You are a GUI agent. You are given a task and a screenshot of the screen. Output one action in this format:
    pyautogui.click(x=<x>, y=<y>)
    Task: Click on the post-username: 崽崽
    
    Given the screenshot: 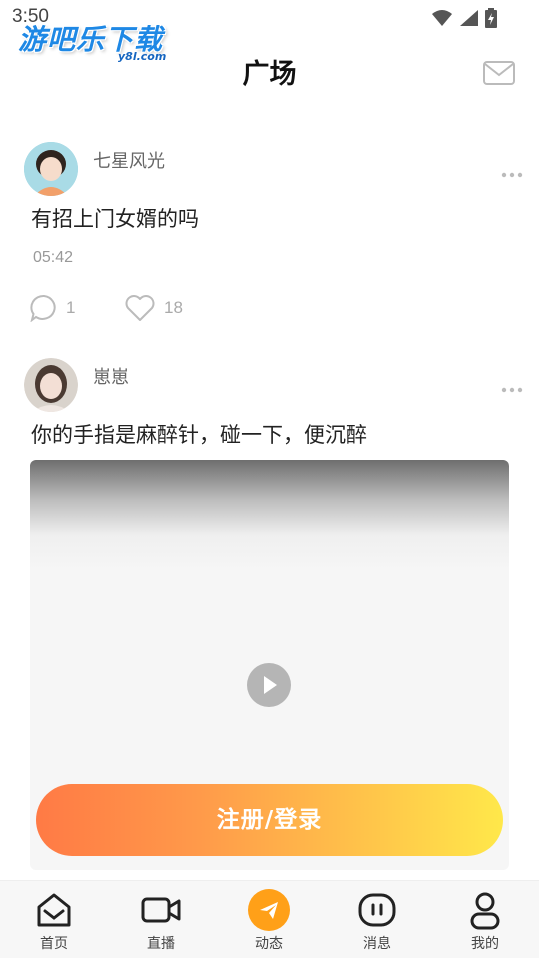 What is the action you would take?
    pyautogui.click(x=111, y=376)
    